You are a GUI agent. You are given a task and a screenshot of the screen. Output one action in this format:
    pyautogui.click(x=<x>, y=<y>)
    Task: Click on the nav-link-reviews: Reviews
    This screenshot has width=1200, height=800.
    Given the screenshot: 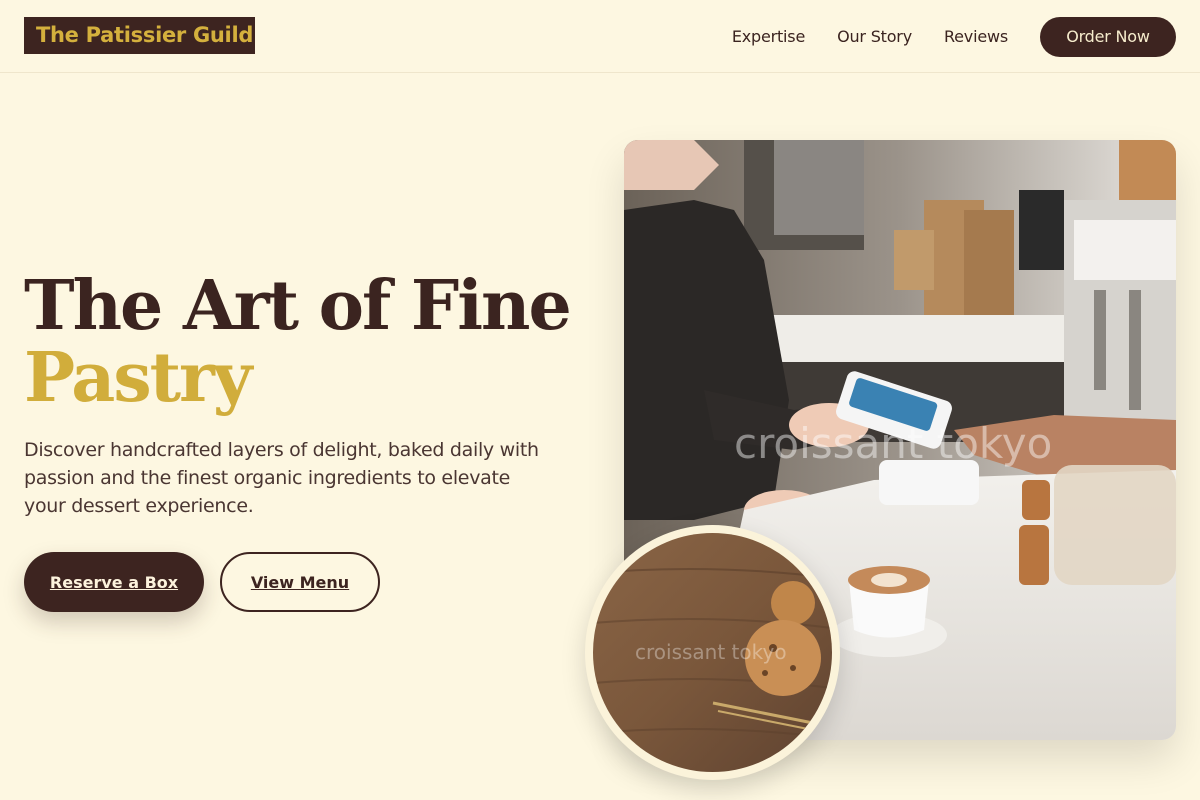 What is the action you would take?
    pyautogui.click(x=976, y=36)
    